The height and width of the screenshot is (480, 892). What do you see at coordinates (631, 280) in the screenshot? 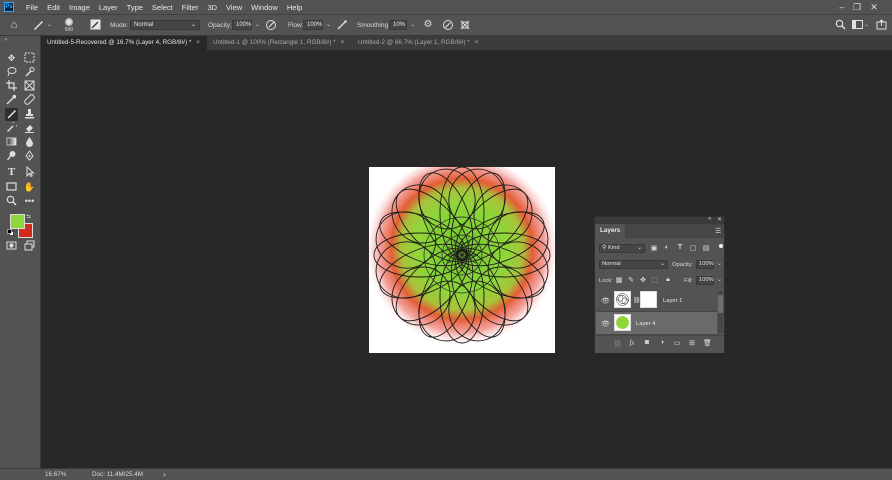
I see `lock-image-icon: ✎` at bounding box center [631, 280].